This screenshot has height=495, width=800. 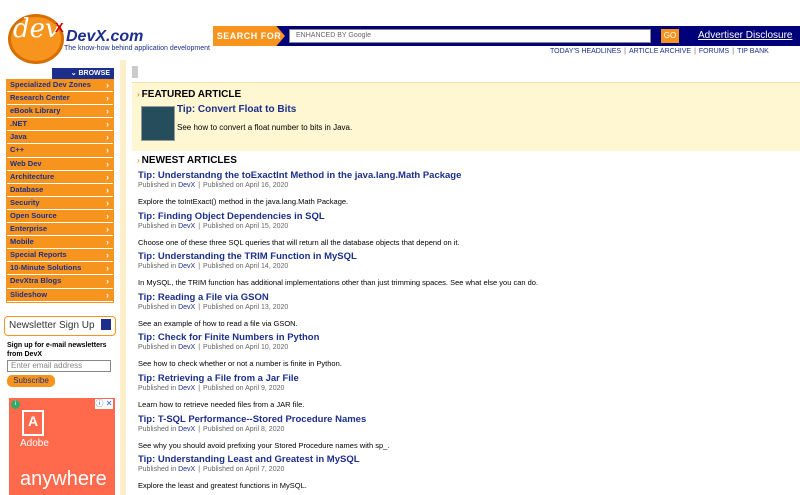 I want to click on sidebar-item-enterprise: Enterprise, so click(x=60, y=230).